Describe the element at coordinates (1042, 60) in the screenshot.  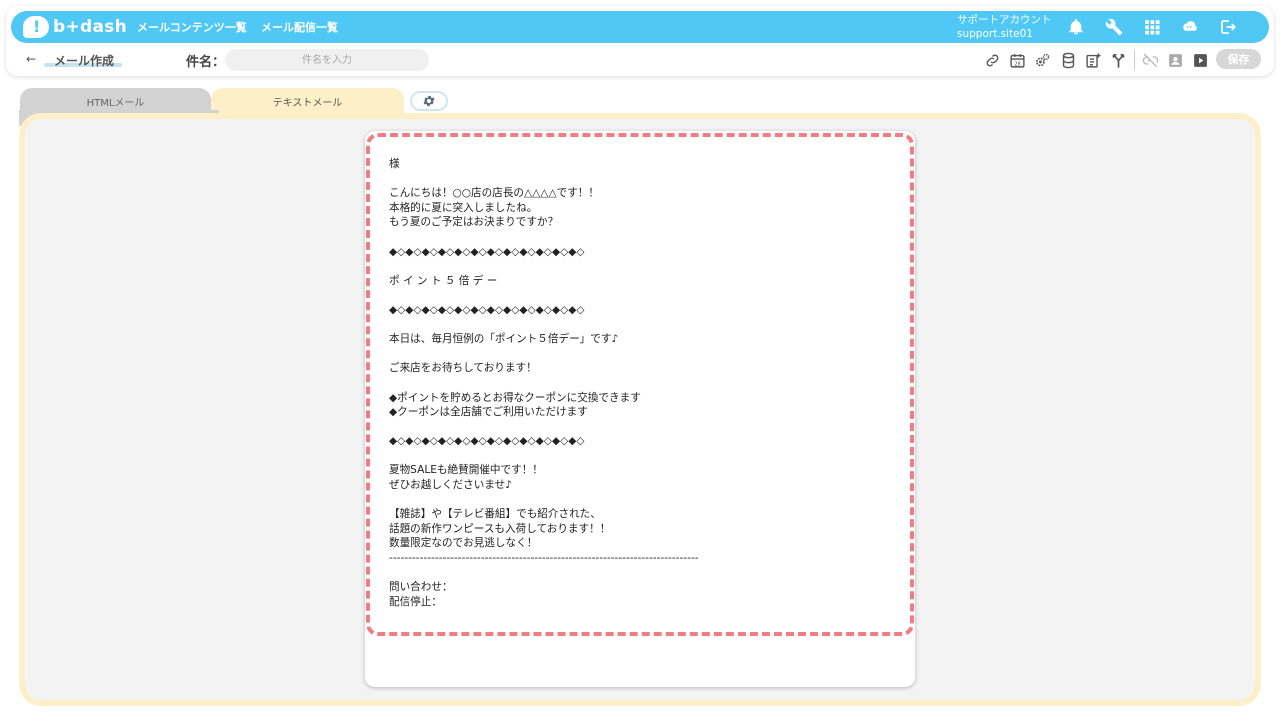
I see `settings-gears-icon` at that location.